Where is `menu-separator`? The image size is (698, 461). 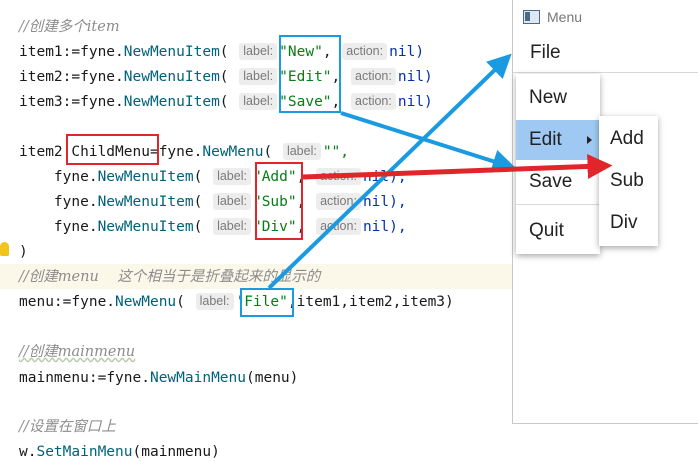 menu-separator is located at coordinates (558, 204).